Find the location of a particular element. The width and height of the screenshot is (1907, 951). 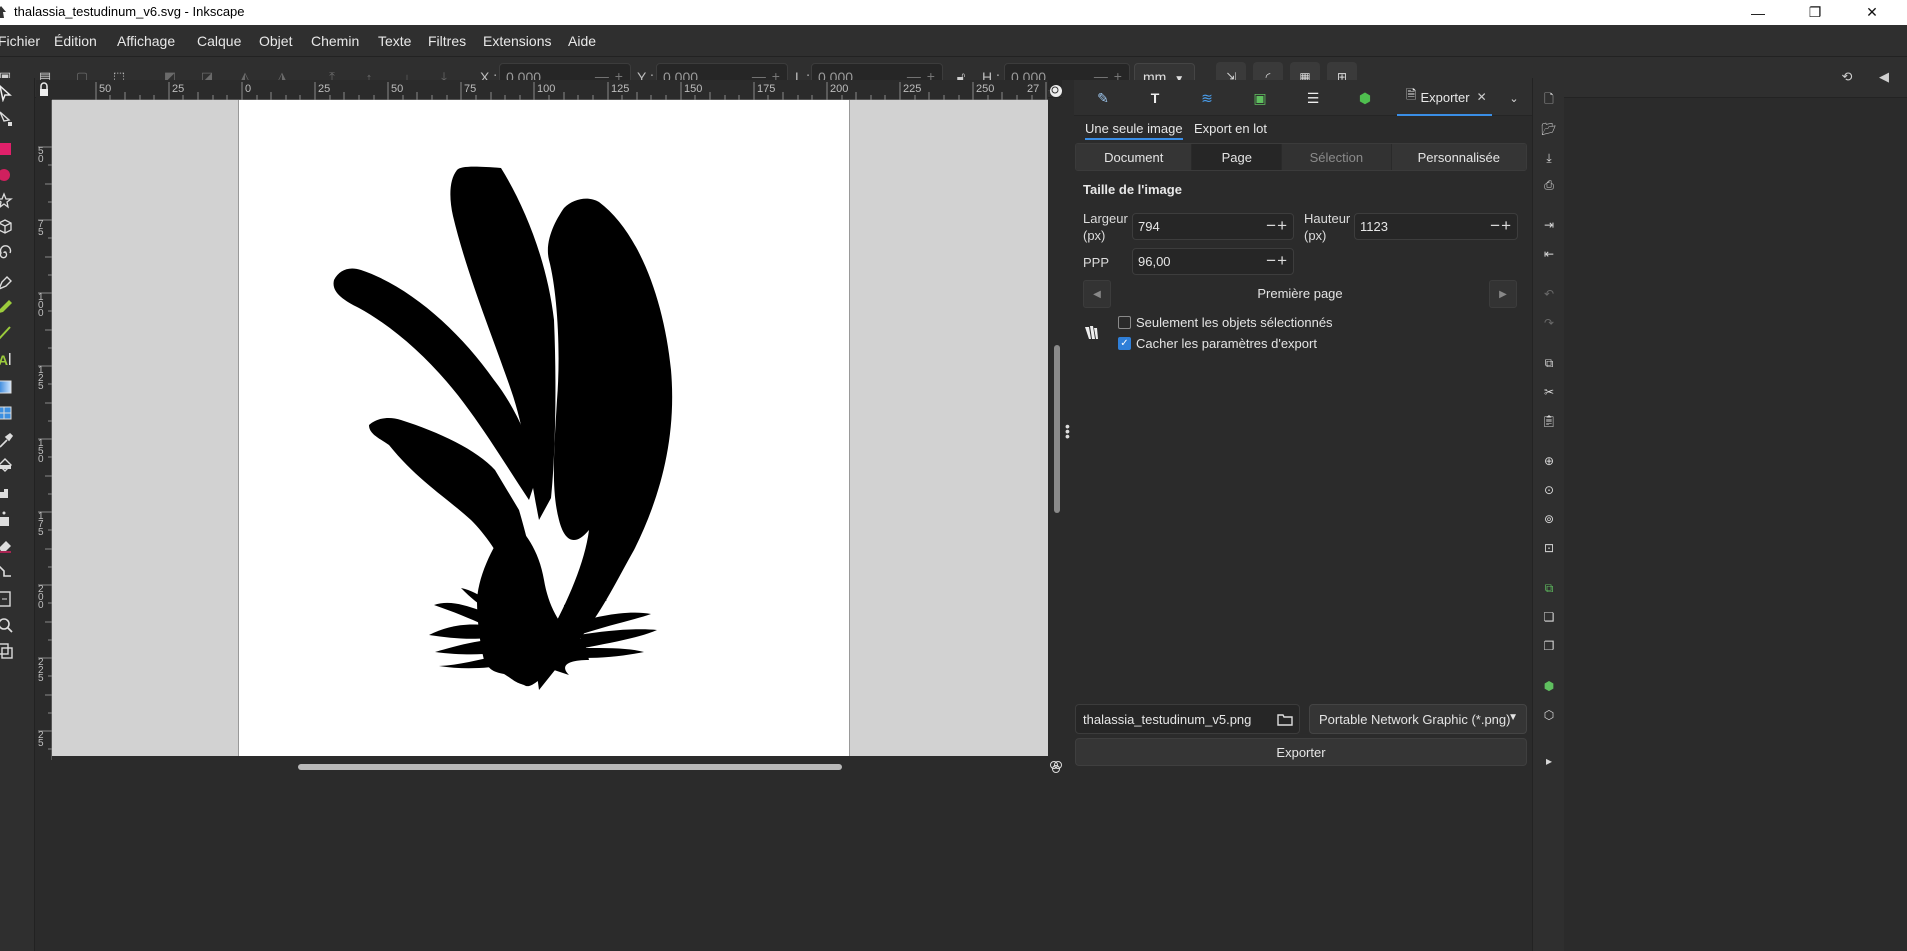

tab-batch-export: Export en lot is located at coordinates (1230, 128).